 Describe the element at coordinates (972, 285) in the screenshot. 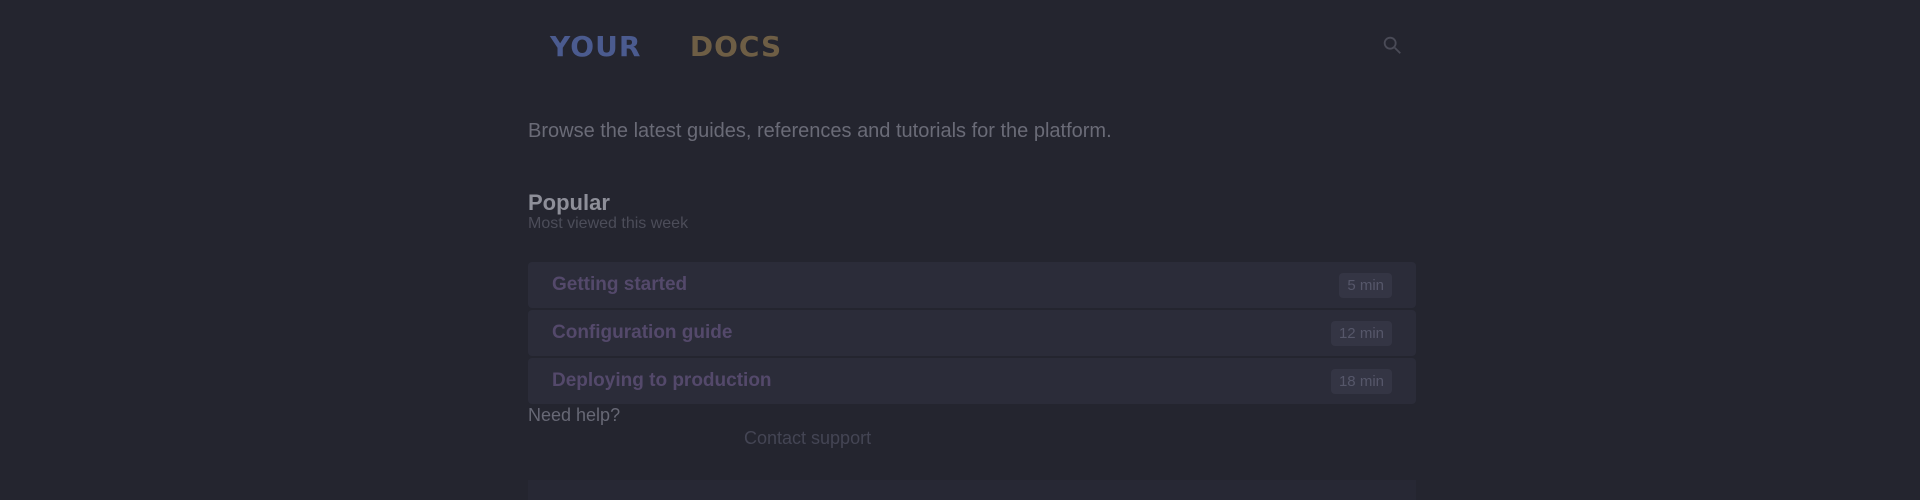

I see `list-item: Getting started 5 min` at that location.